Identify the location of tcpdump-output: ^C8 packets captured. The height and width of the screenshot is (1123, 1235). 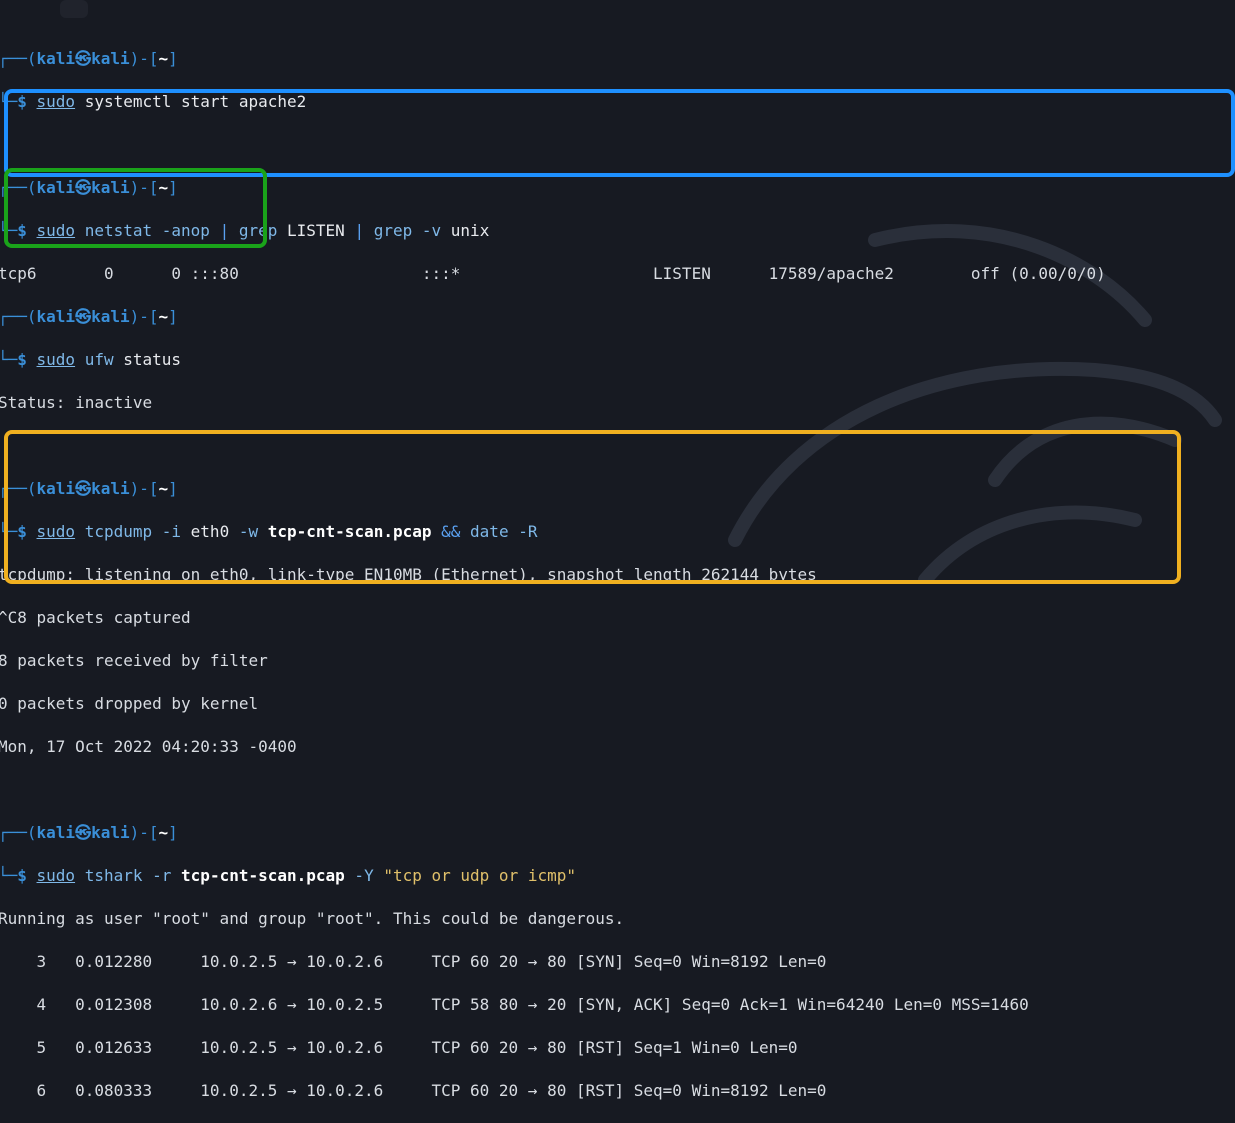
(95, 617).